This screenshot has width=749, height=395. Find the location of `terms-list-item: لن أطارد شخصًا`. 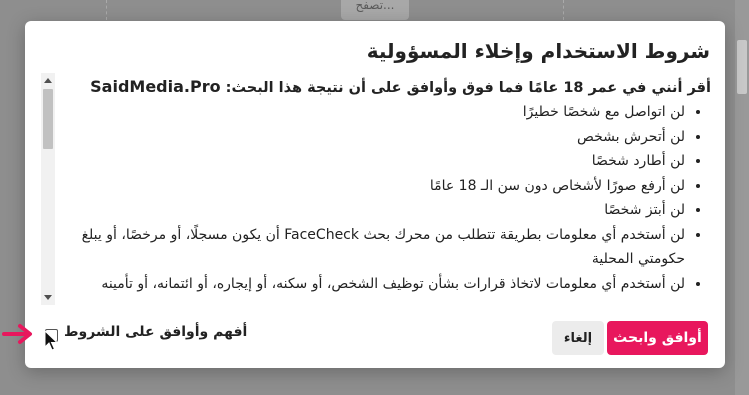

terms-list-item: لن أطارد شخصًا is located at coordinates (372, 161).